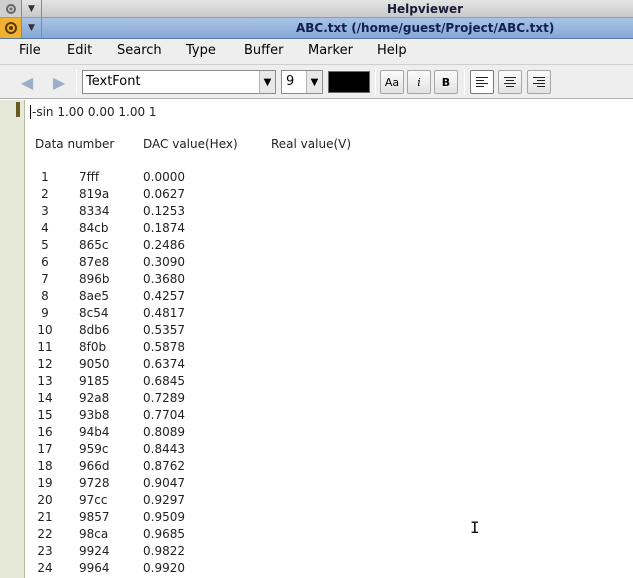 The height and width of the screenshot is (578, 633). I want to click on table-row: 22 98ca 0.9685, so click(226, 535).